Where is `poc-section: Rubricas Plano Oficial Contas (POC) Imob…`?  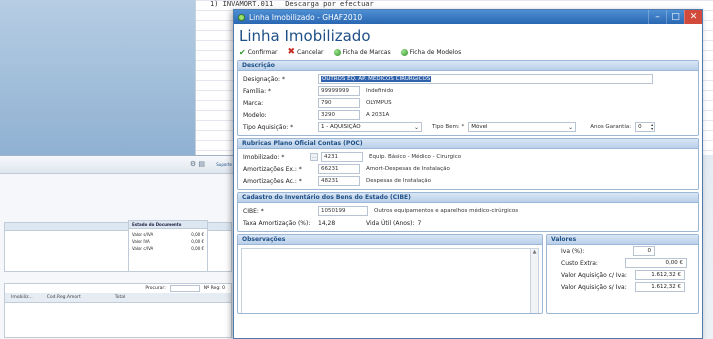 poc-section: Rubricas Plano Oficial Contas (POC) Imob… is located at coordinates (468, 164).